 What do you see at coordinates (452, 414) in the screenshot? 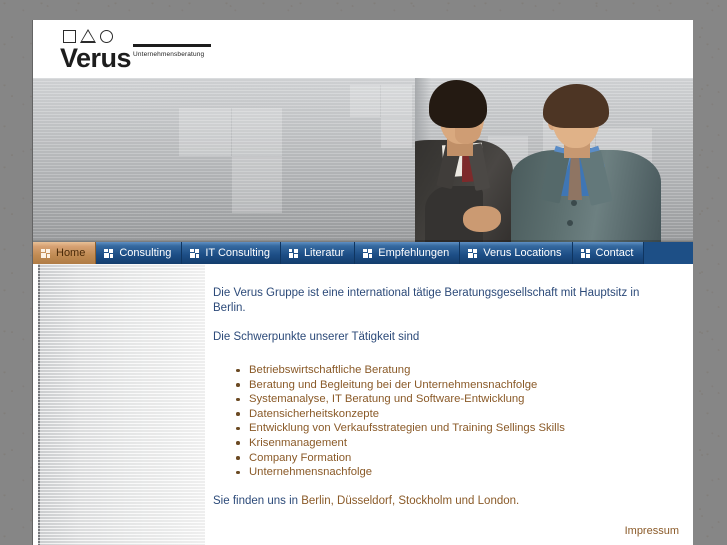
I see `list-item: Datensicherheitskonzepte` at bounding box center [452, 414].